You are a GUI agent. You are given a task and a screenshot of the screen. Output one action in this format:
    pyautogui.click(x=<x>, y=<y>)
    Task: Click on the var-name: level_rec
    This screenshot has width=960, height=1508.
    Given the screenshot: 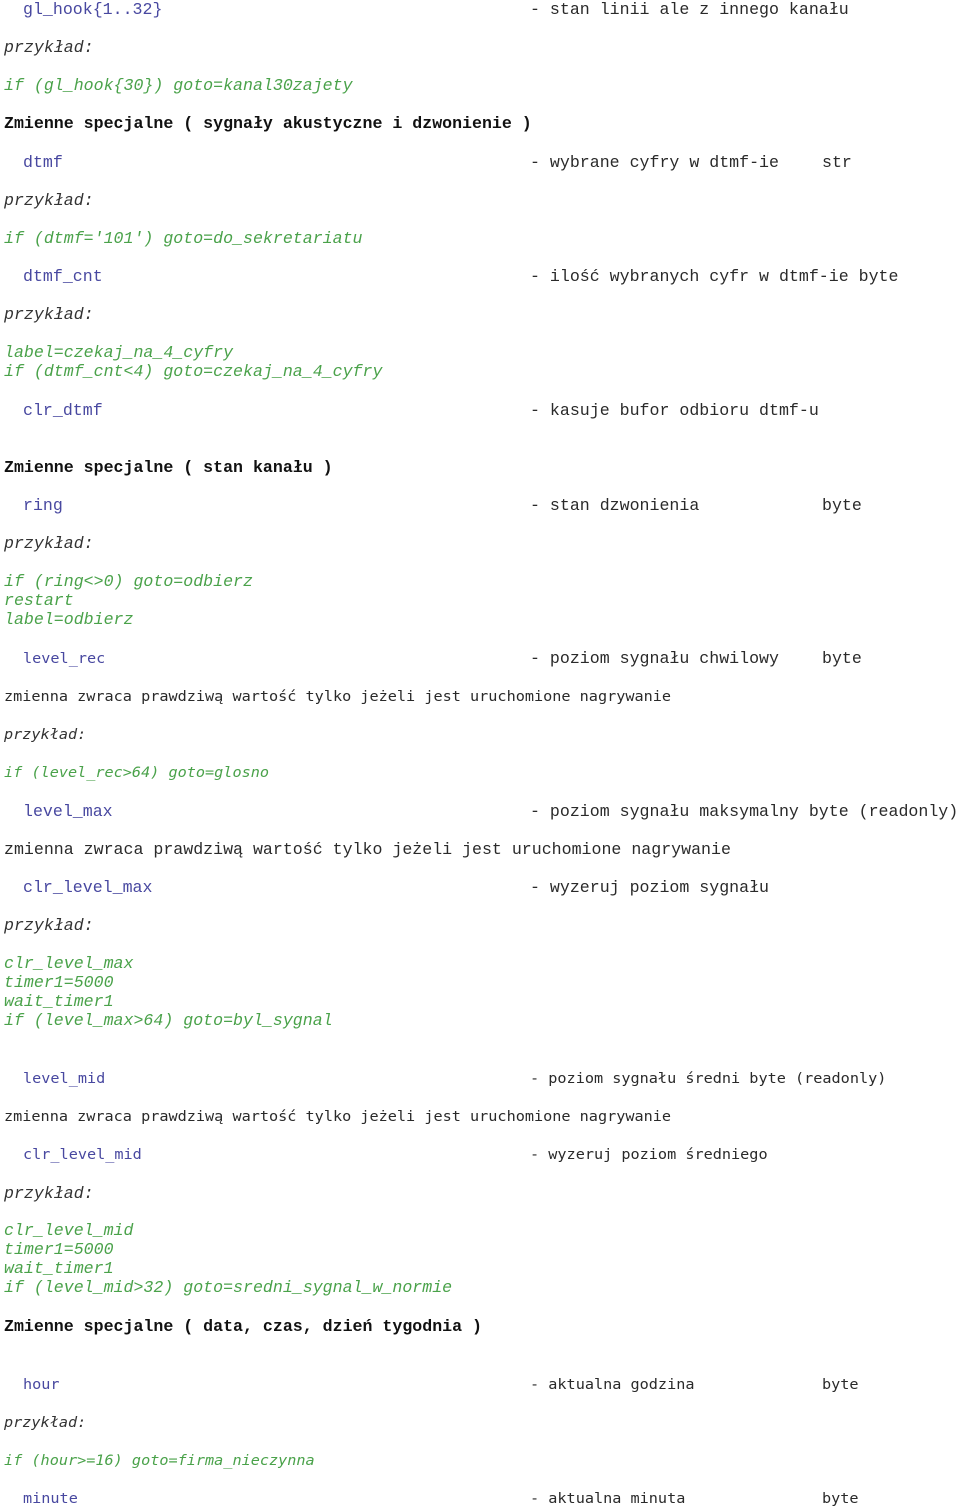 What is the action you would take?
    pyautogui.click(x=64, y=658)
    